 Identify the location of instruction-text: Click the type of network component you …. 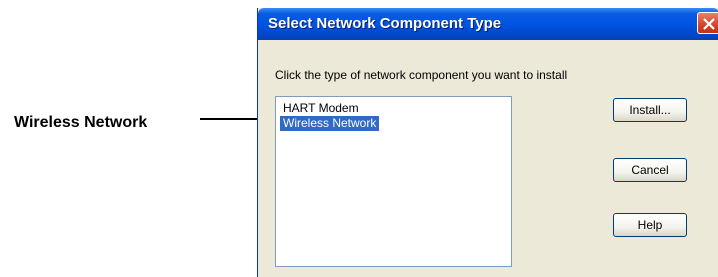
(421, 75).